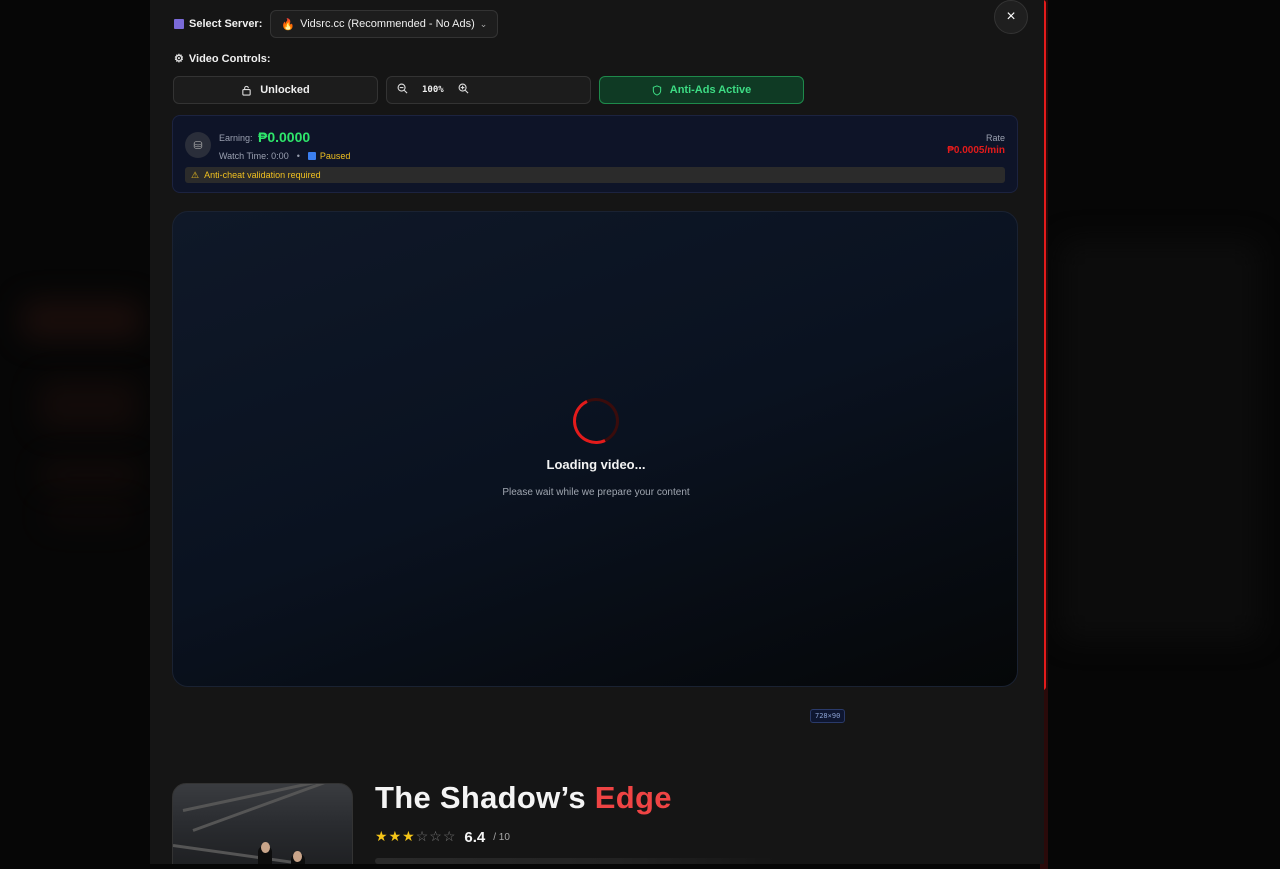 This screenshot has width=1280, height=869. Describe the element at coordinates (463, 90) in the screenshot. I see `zoom-in-icon` at that location.